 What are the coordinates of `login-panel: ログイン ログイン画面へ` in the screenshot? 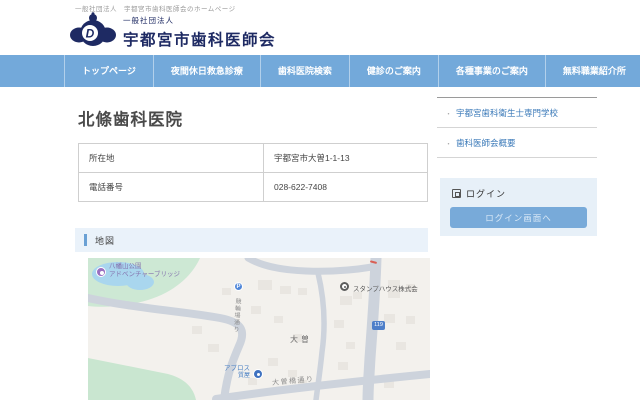 It's located at (518, 207).